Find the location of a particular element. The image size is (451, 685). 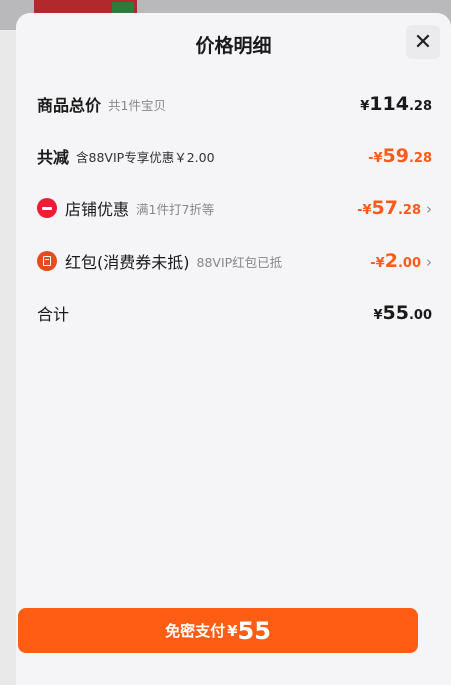

shop-discount-icon is located at coordinates (47, 208).